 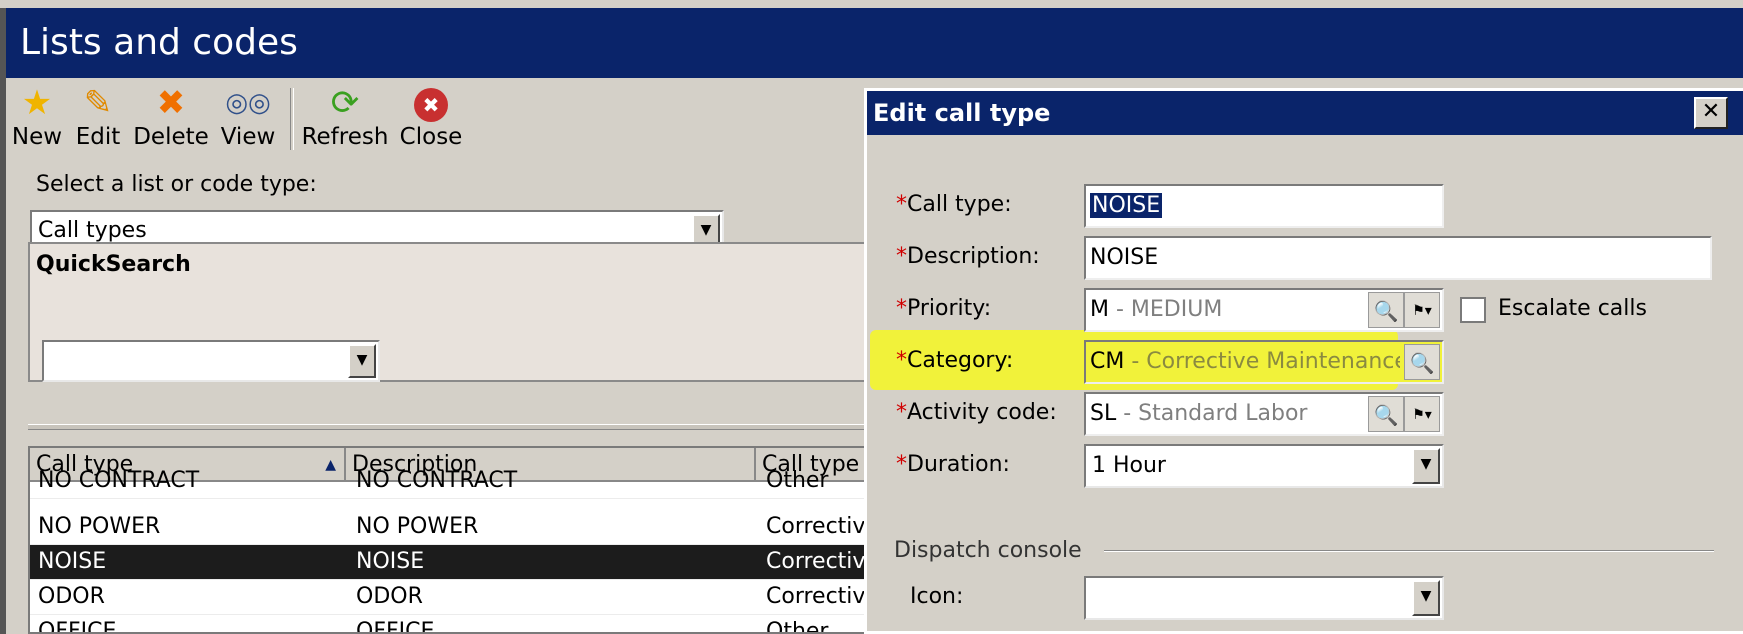 What do you see at coordinates (1264, 466) in the screenshot?
I see `duration-select: 1 Hour ▼` at bounding box center [1264, 466].